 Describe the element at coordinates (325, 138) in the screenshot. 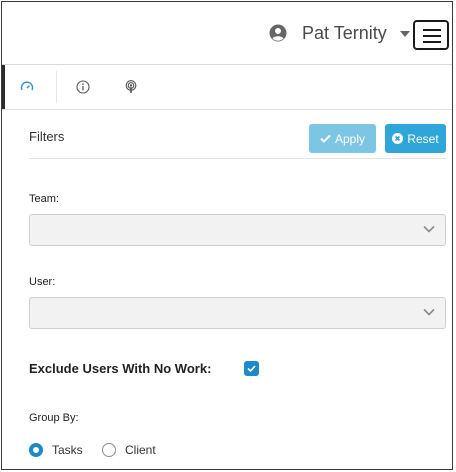

I see `checkmark-icon` at that location.